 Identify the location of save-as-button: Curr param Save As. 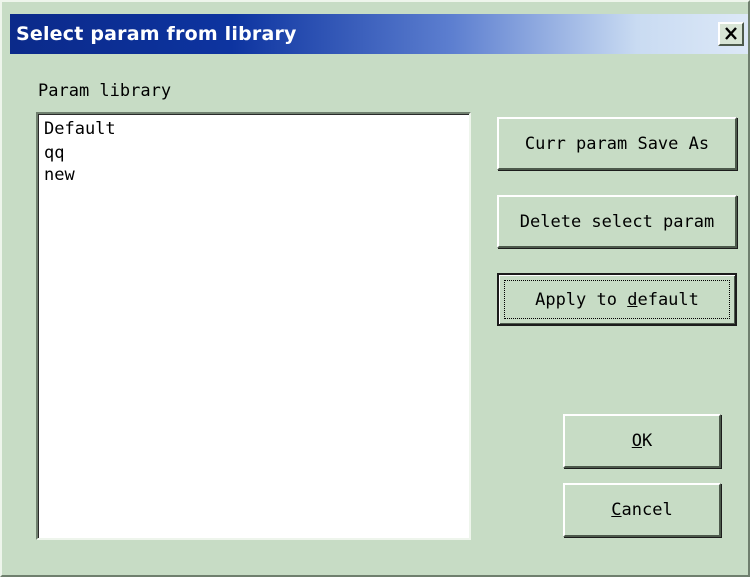
(617, 143).